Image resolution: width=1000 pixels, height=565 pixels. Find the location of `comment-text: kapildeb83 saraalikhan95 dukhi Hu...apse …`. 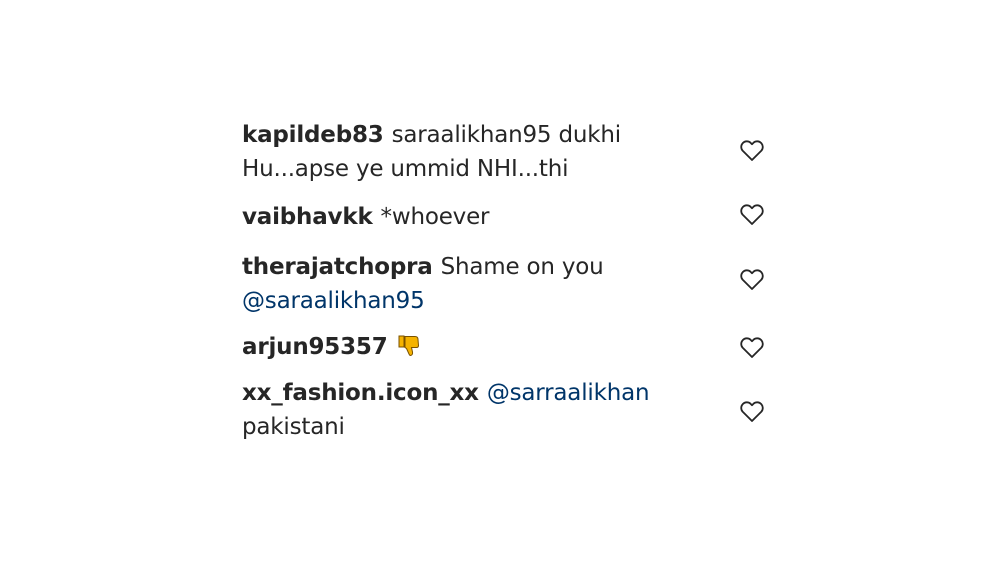

comment-text: kapildeb83 saraalikhan95 dukhi Hu...apse … is located at coordinates (462, 152).